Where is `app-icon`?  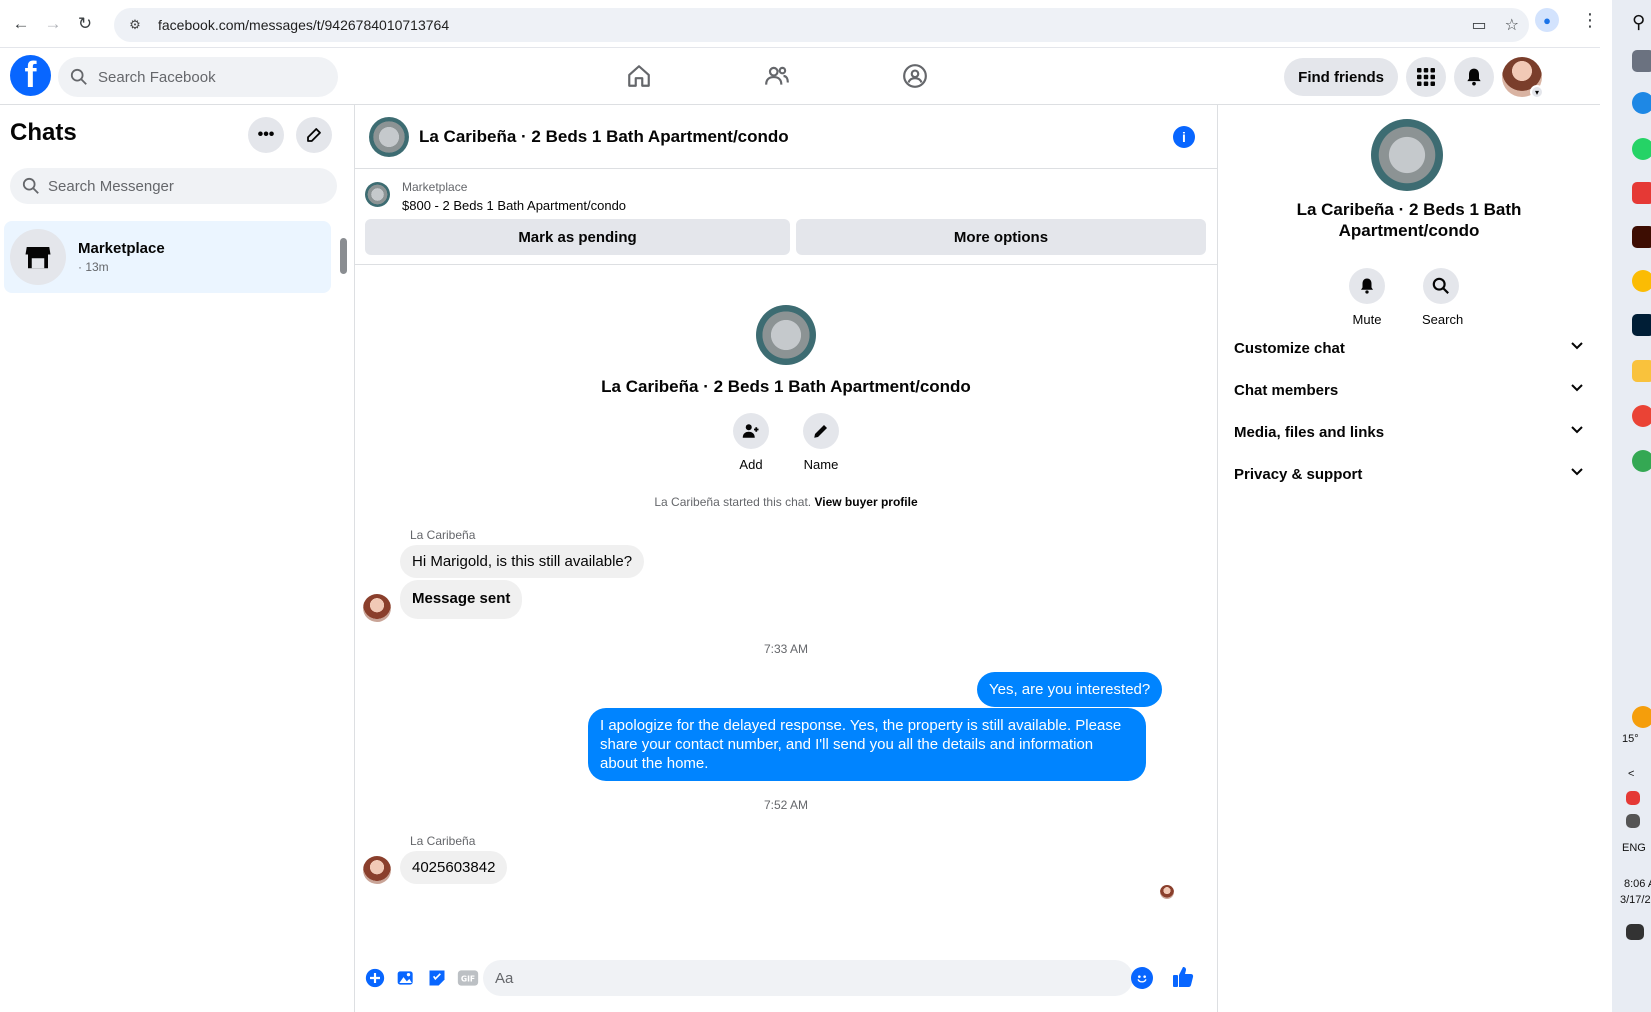
app-icon is located at coordinates (1641, 193).